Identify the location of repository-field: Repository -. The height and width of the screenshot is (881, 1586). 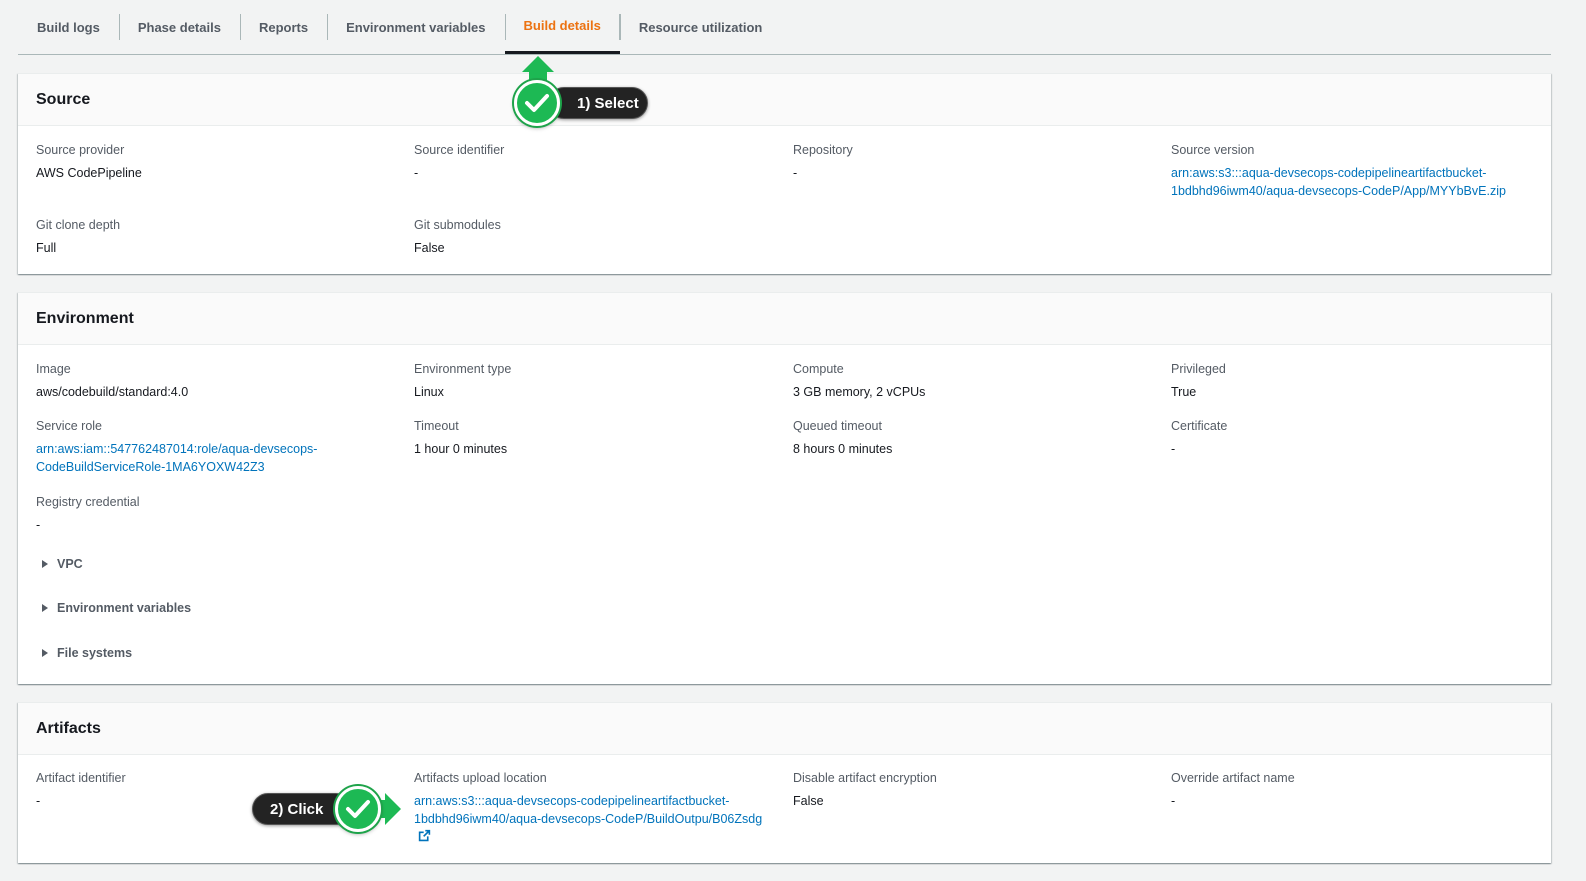
(823, 161).